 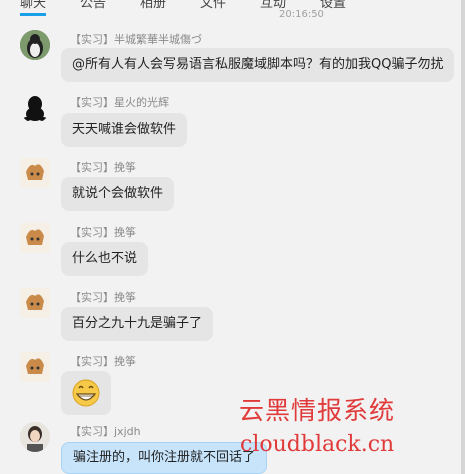 I want to click on watermark-url: cloudblack.cn, so click(x=317, y=444).